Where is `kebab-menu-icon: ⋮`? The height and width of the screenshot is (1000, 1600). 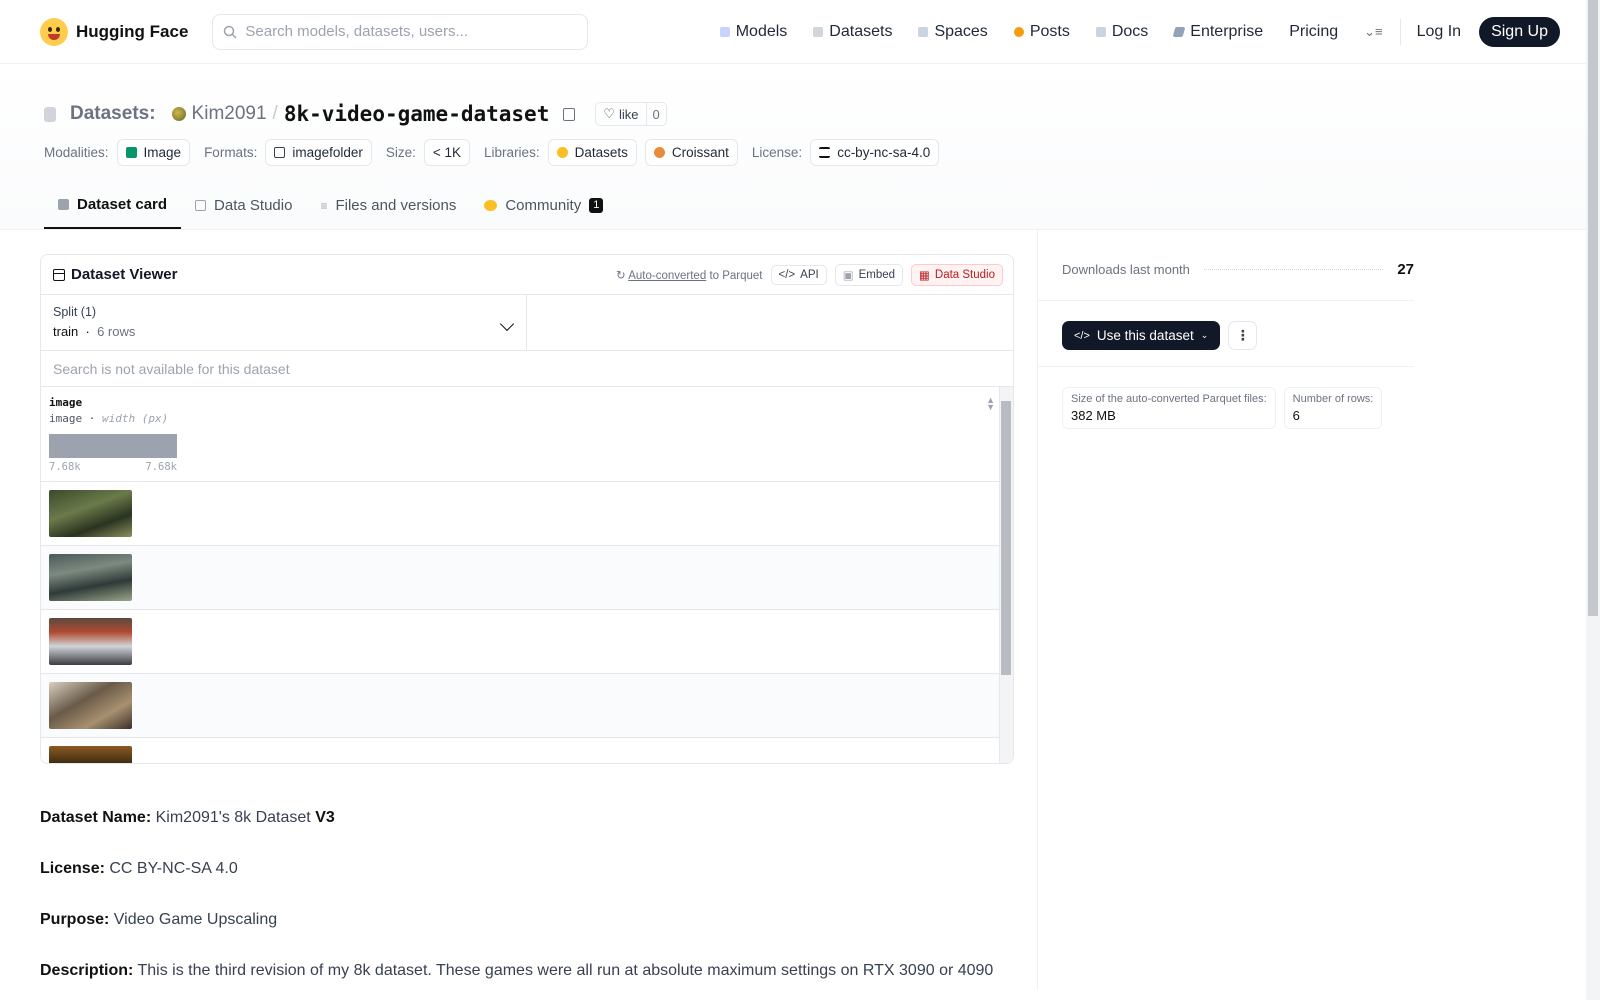 kebab-menu-icon: ⋮ is located at coordinates (1242, 335).